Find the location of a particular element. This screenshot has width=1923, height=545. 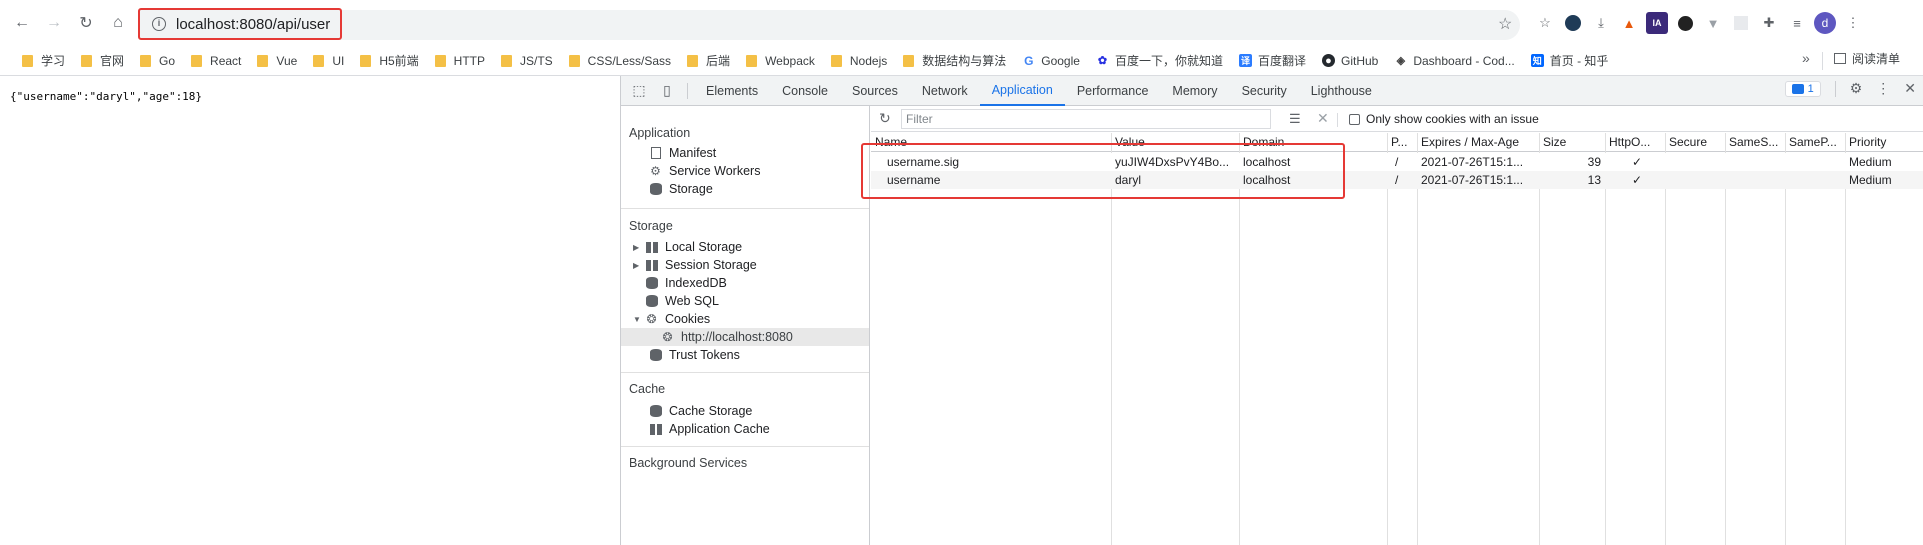

cookie-icon: ❂ is located at coordinates (651, 319).